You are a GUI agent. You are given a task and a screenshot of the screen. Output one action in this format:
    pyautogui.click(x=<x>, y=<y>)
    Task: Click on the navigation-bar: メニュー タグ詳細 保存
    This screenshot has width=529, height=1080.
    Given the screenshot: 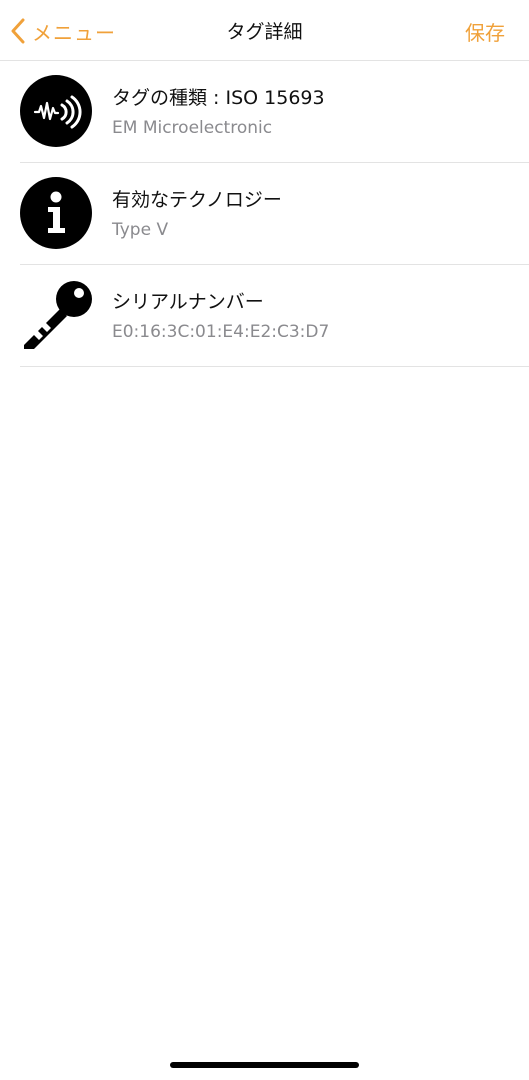 What is the action you would take?
    pyautogui.click(x=264, y=30)
    